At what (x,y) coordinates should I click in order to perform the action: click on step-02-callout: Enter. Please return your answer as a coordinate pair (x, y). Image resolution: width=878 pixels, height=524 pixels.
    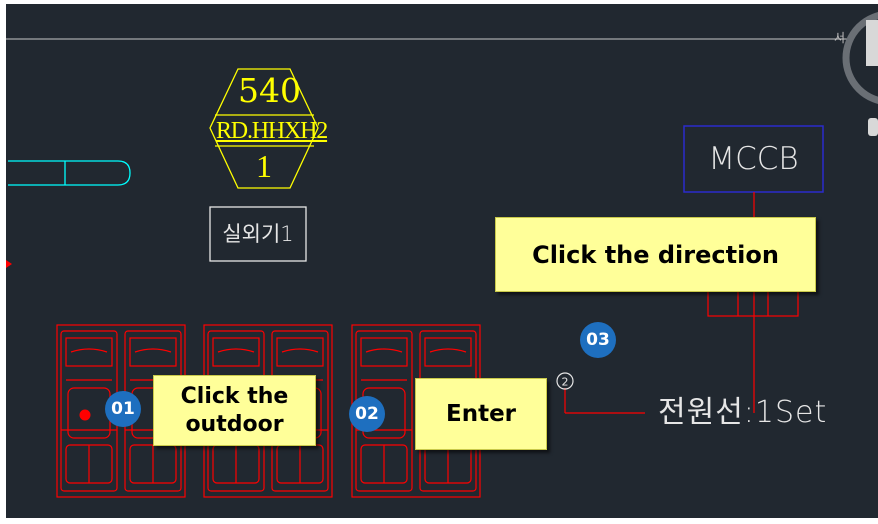
    Looking at the image, I should click on (481, 414).